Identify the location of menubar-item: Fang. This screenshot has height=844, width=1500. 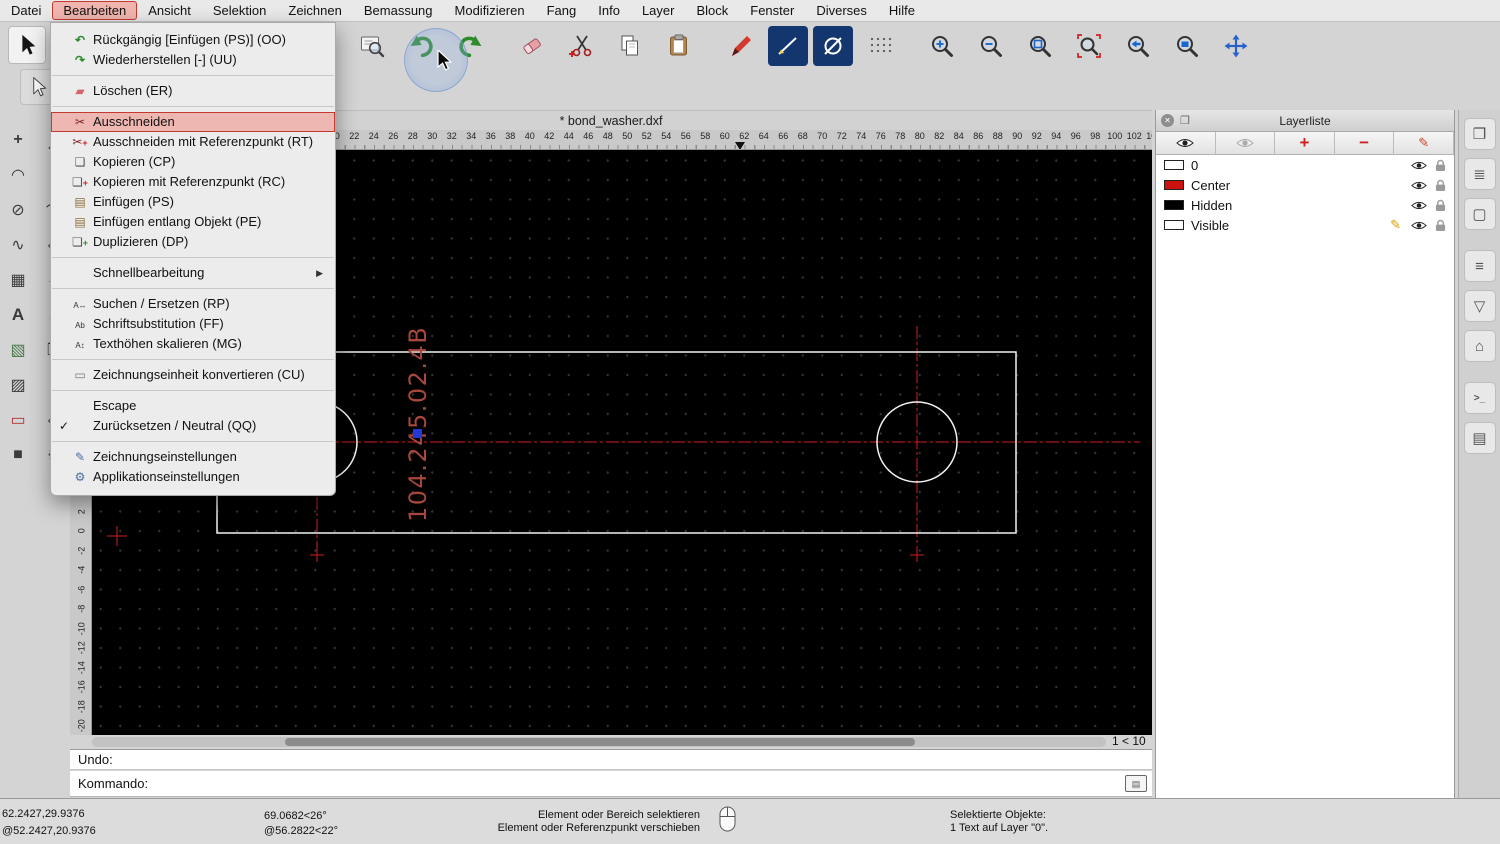
(562, 10).